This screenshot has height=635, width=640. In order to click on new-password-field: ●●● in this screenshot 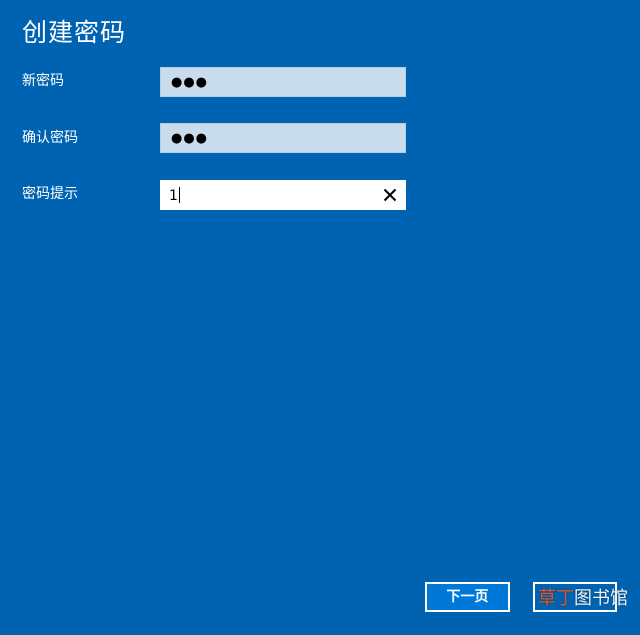, I will do `click(283, 82)`.